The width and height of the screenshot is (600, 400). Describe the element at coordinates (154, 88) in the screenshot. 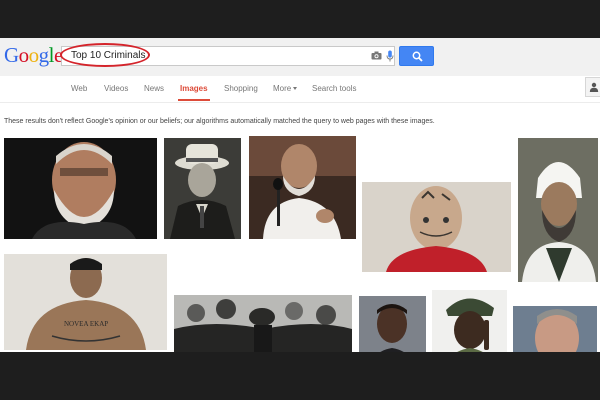

I see `tab-news: News` at that location.